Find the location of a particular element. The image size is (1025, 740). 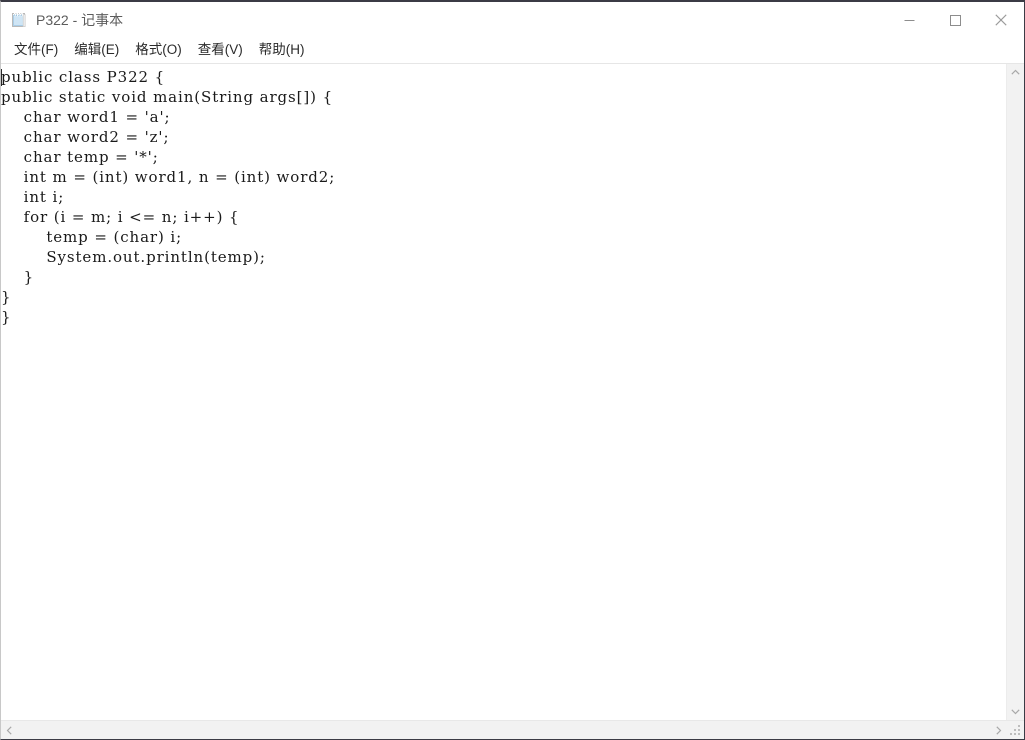

close-button is located at coordinates (1001, 20).